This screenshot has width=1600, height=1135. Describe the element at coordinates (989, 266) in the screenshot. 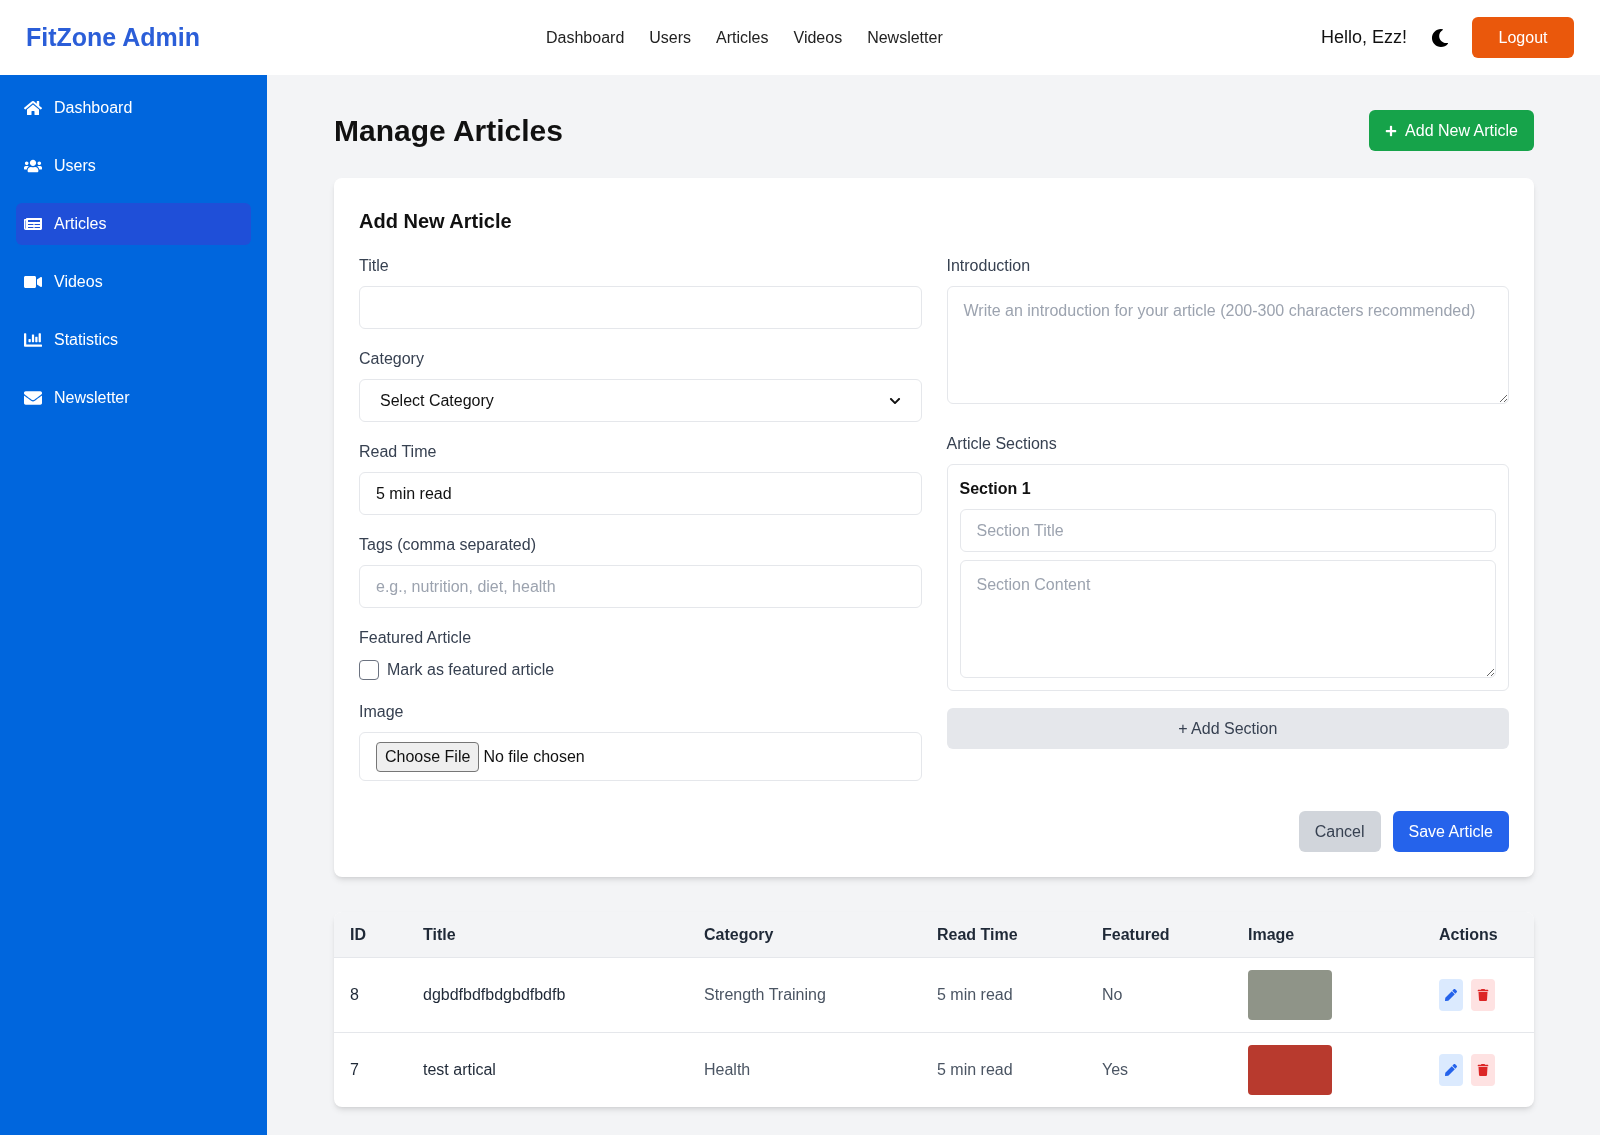

I see `field-label: Introduction` at that location.